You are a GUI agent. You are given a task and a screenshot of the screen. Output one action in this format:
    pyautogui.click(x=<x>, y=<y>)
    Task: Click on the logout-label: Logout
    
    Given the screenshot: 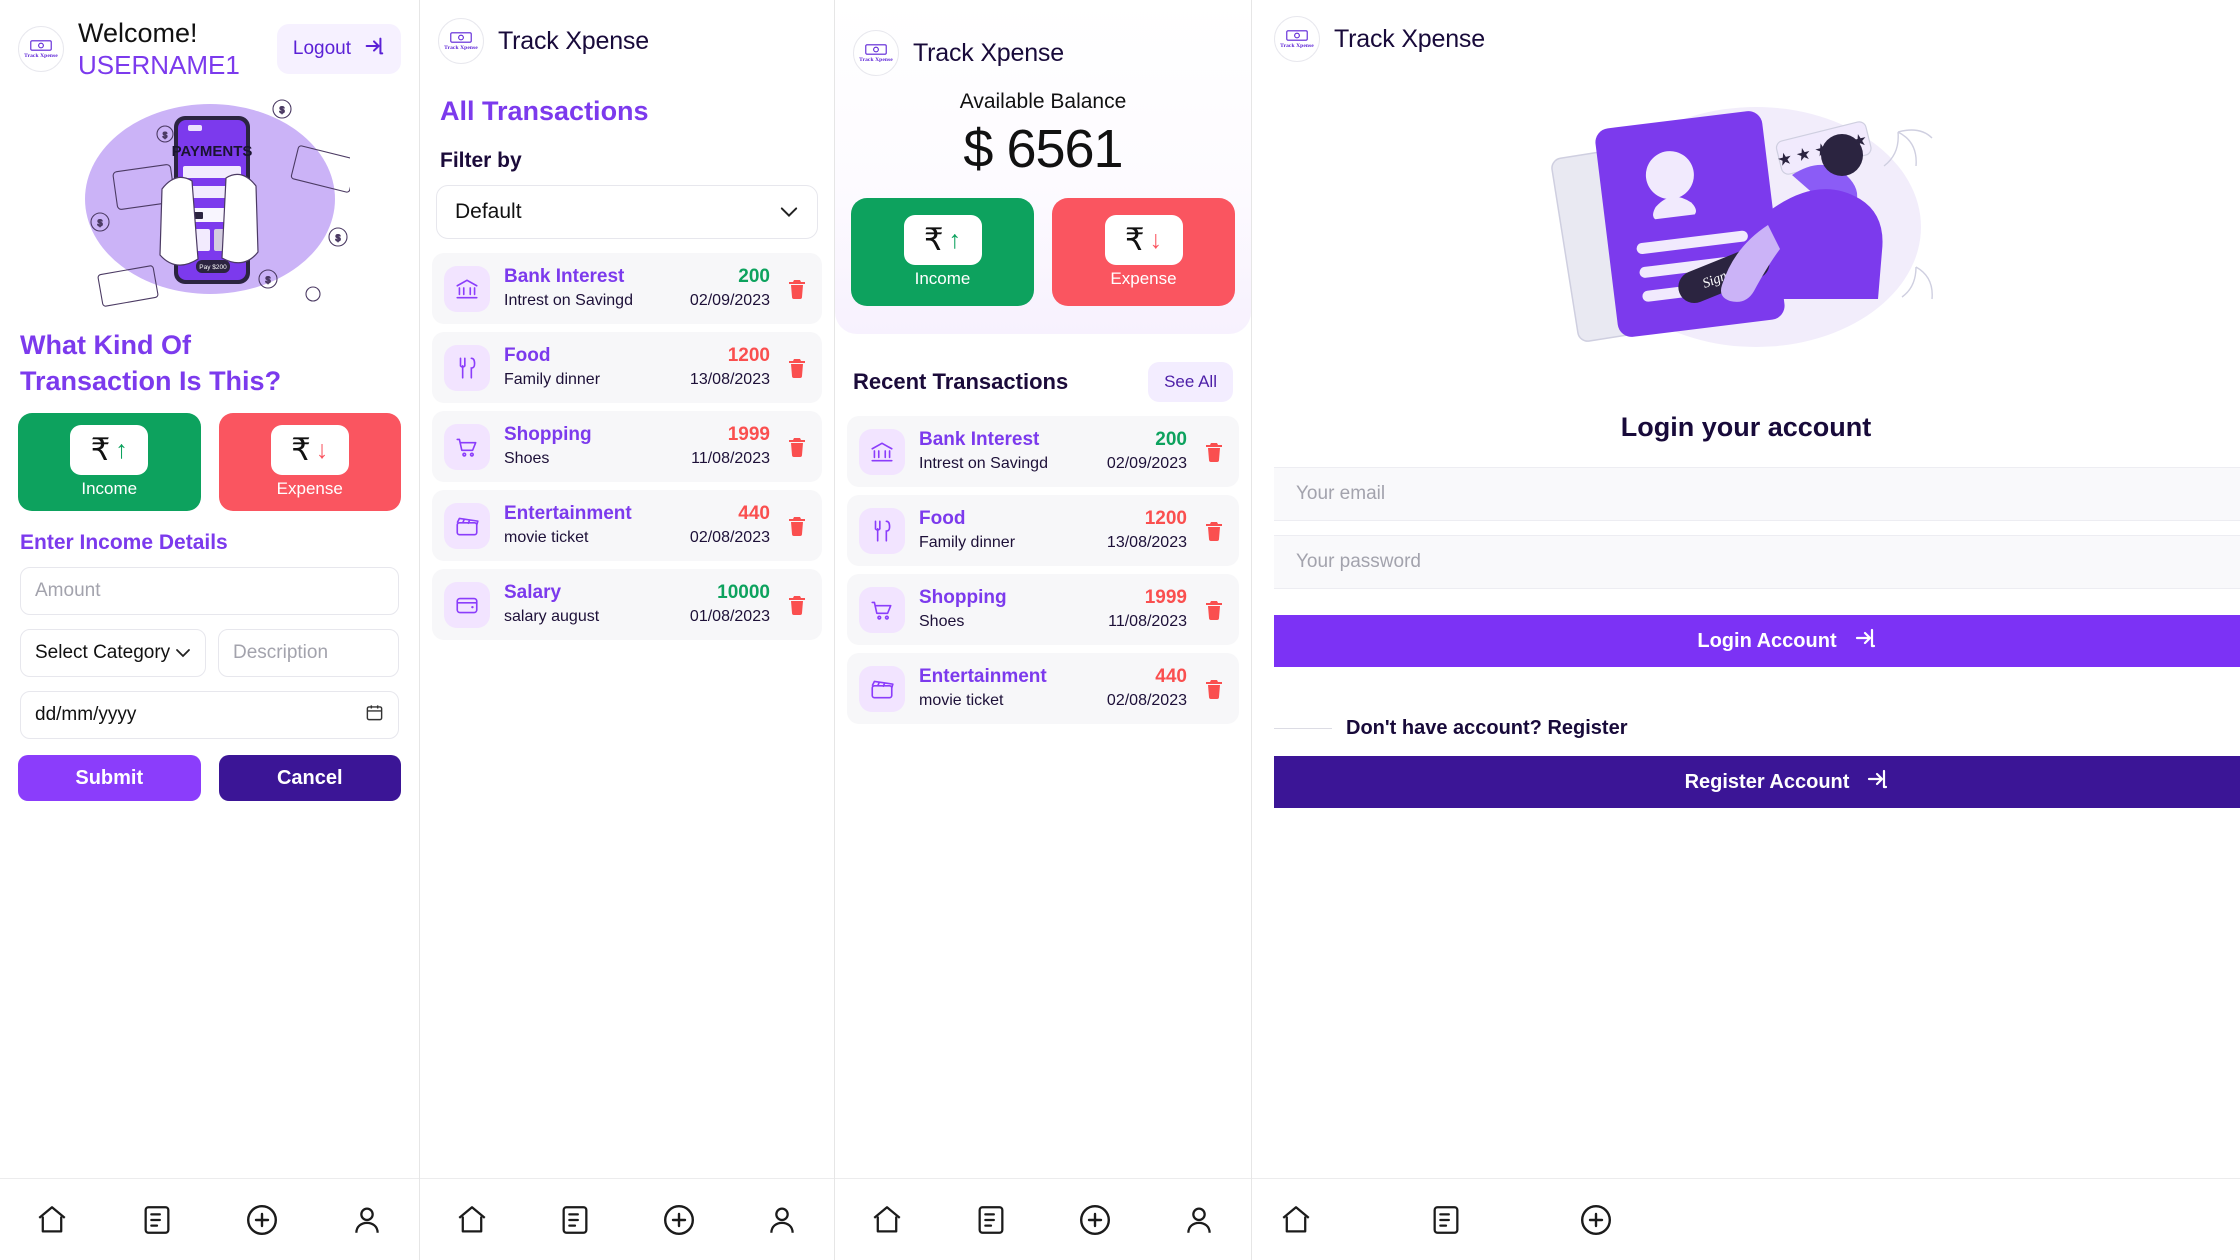 What is the action you would take?
    pyautogui.click(x=321, y=49)
    